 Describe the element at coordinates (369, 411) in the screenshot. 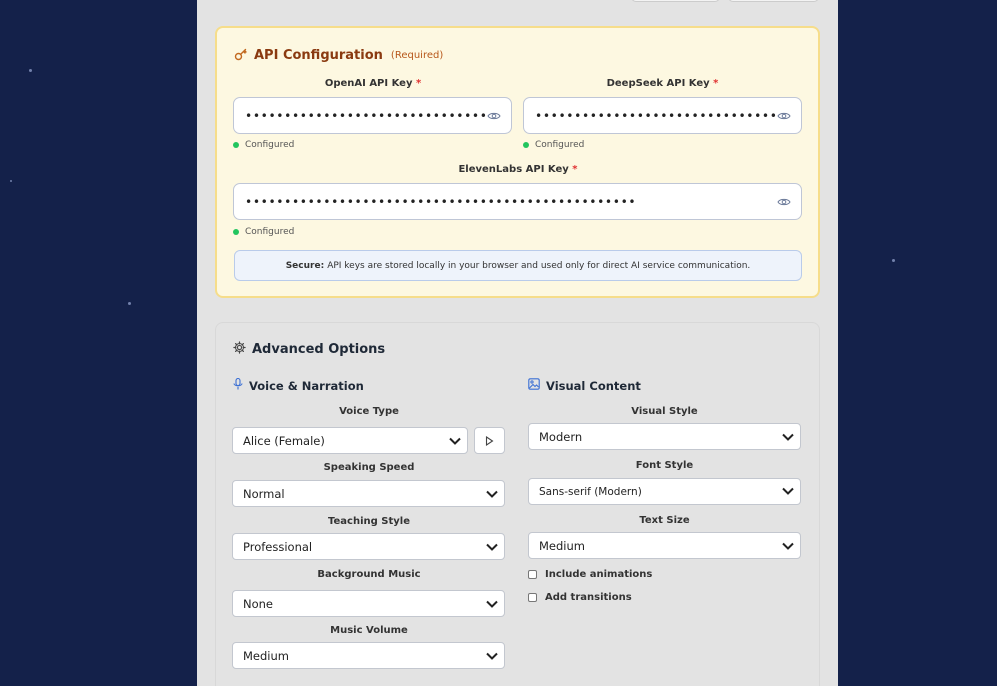

I see `voice-type-label: Voice Type` at that location.